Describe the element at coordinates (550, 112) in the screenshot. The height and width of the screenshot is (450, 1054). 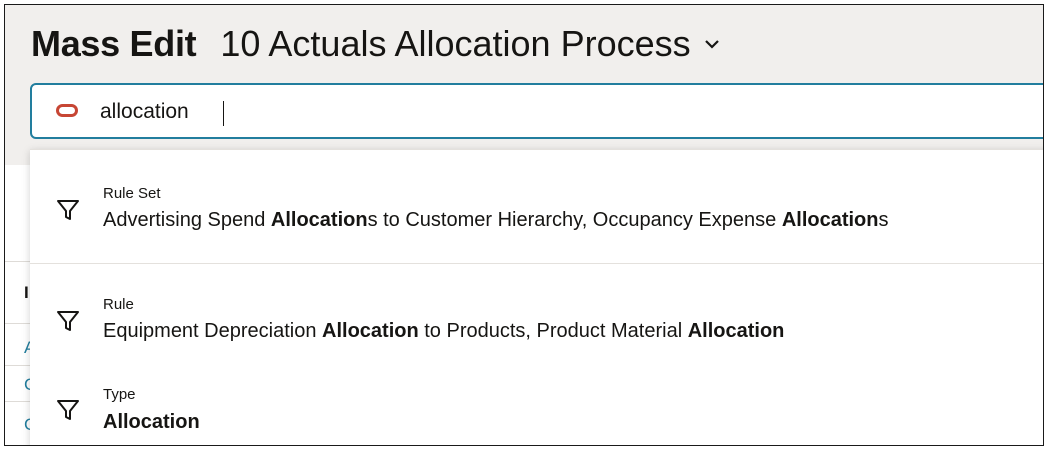
I see `search-input` at that location.